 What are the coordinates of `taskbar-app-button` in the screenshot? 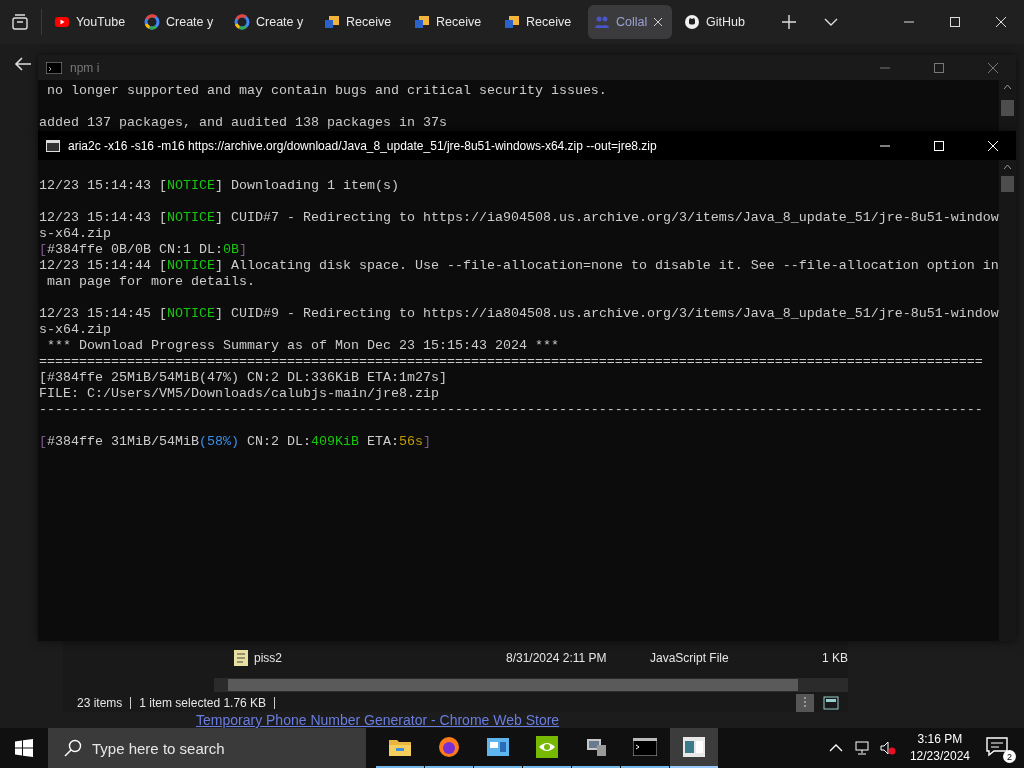 It's located at (694, 748).